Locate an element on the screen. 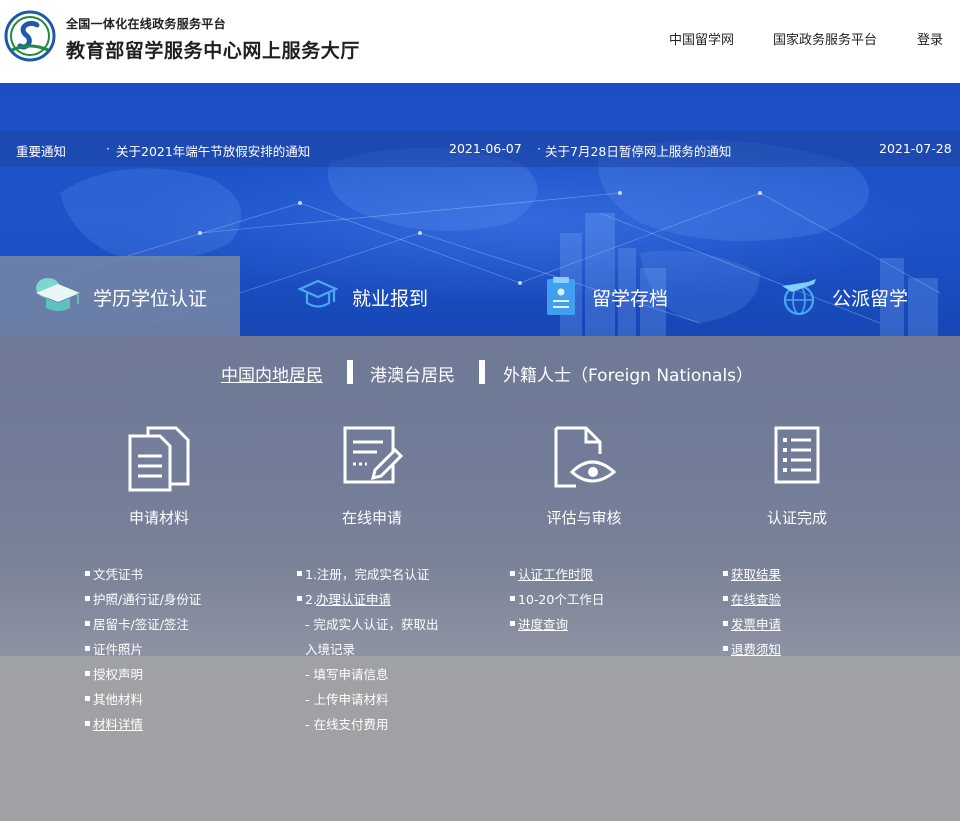 The height and width of the screenshot is (821, 960). material-item: 文凭证书 is located at coordinates (118, 574).